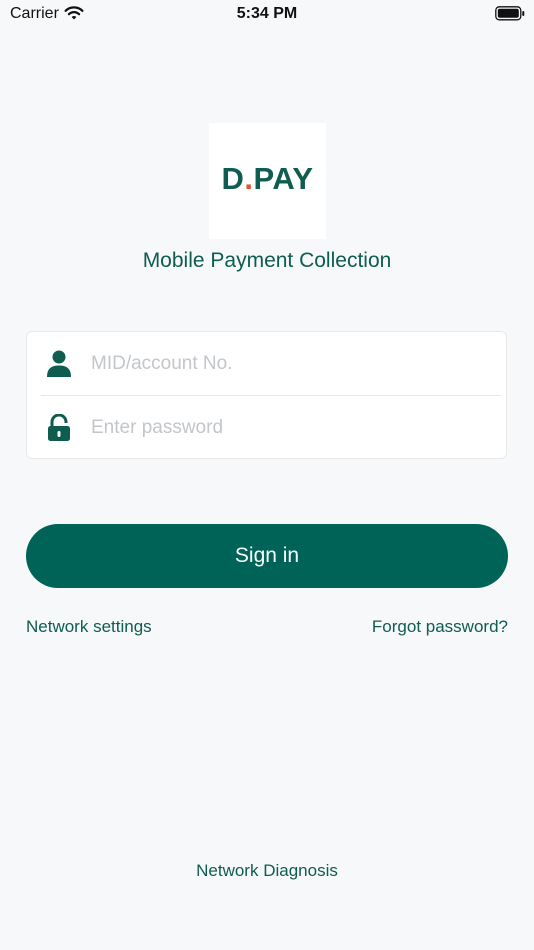  Describe the element at coordinates (291, 364) in the screenshot. I see `account-input` at that location.